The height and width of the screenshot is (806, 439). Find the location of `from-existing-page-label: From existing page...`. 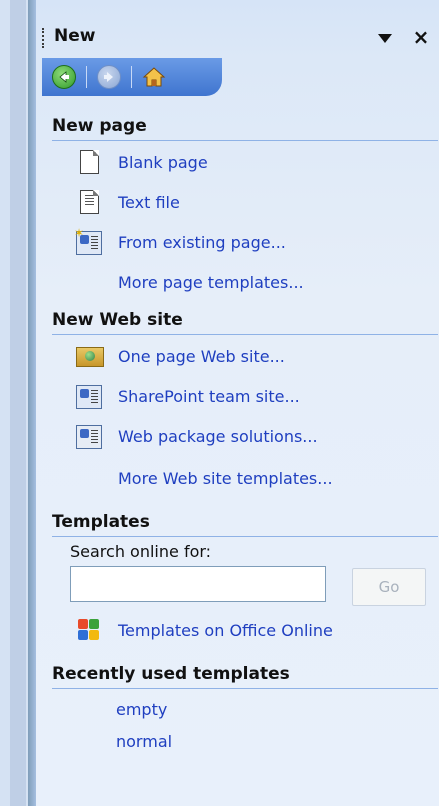

from-existing-page-label: From existing page... is located at coordinates (202, 242).